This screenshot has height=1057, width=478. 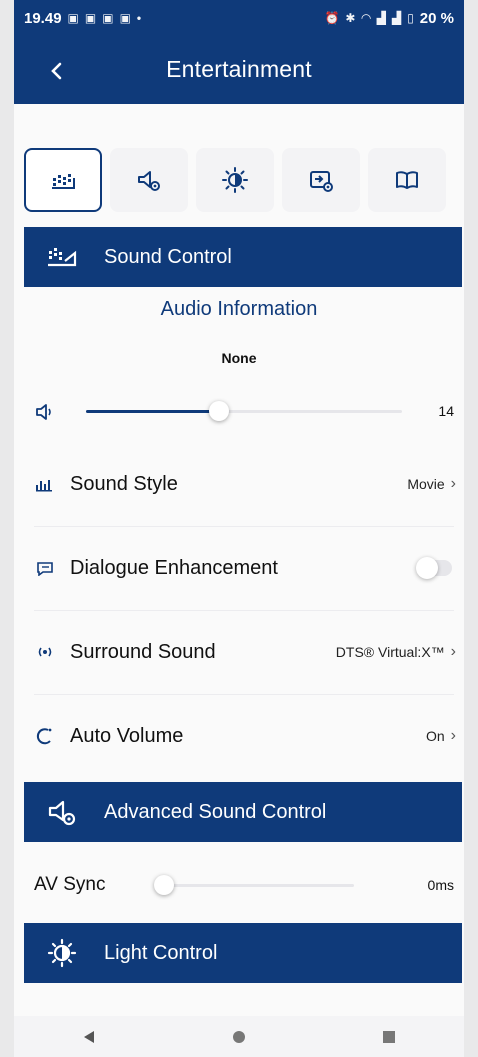 I want to click on dialogue-enhancement-toggle, so click(x=434, y=568).